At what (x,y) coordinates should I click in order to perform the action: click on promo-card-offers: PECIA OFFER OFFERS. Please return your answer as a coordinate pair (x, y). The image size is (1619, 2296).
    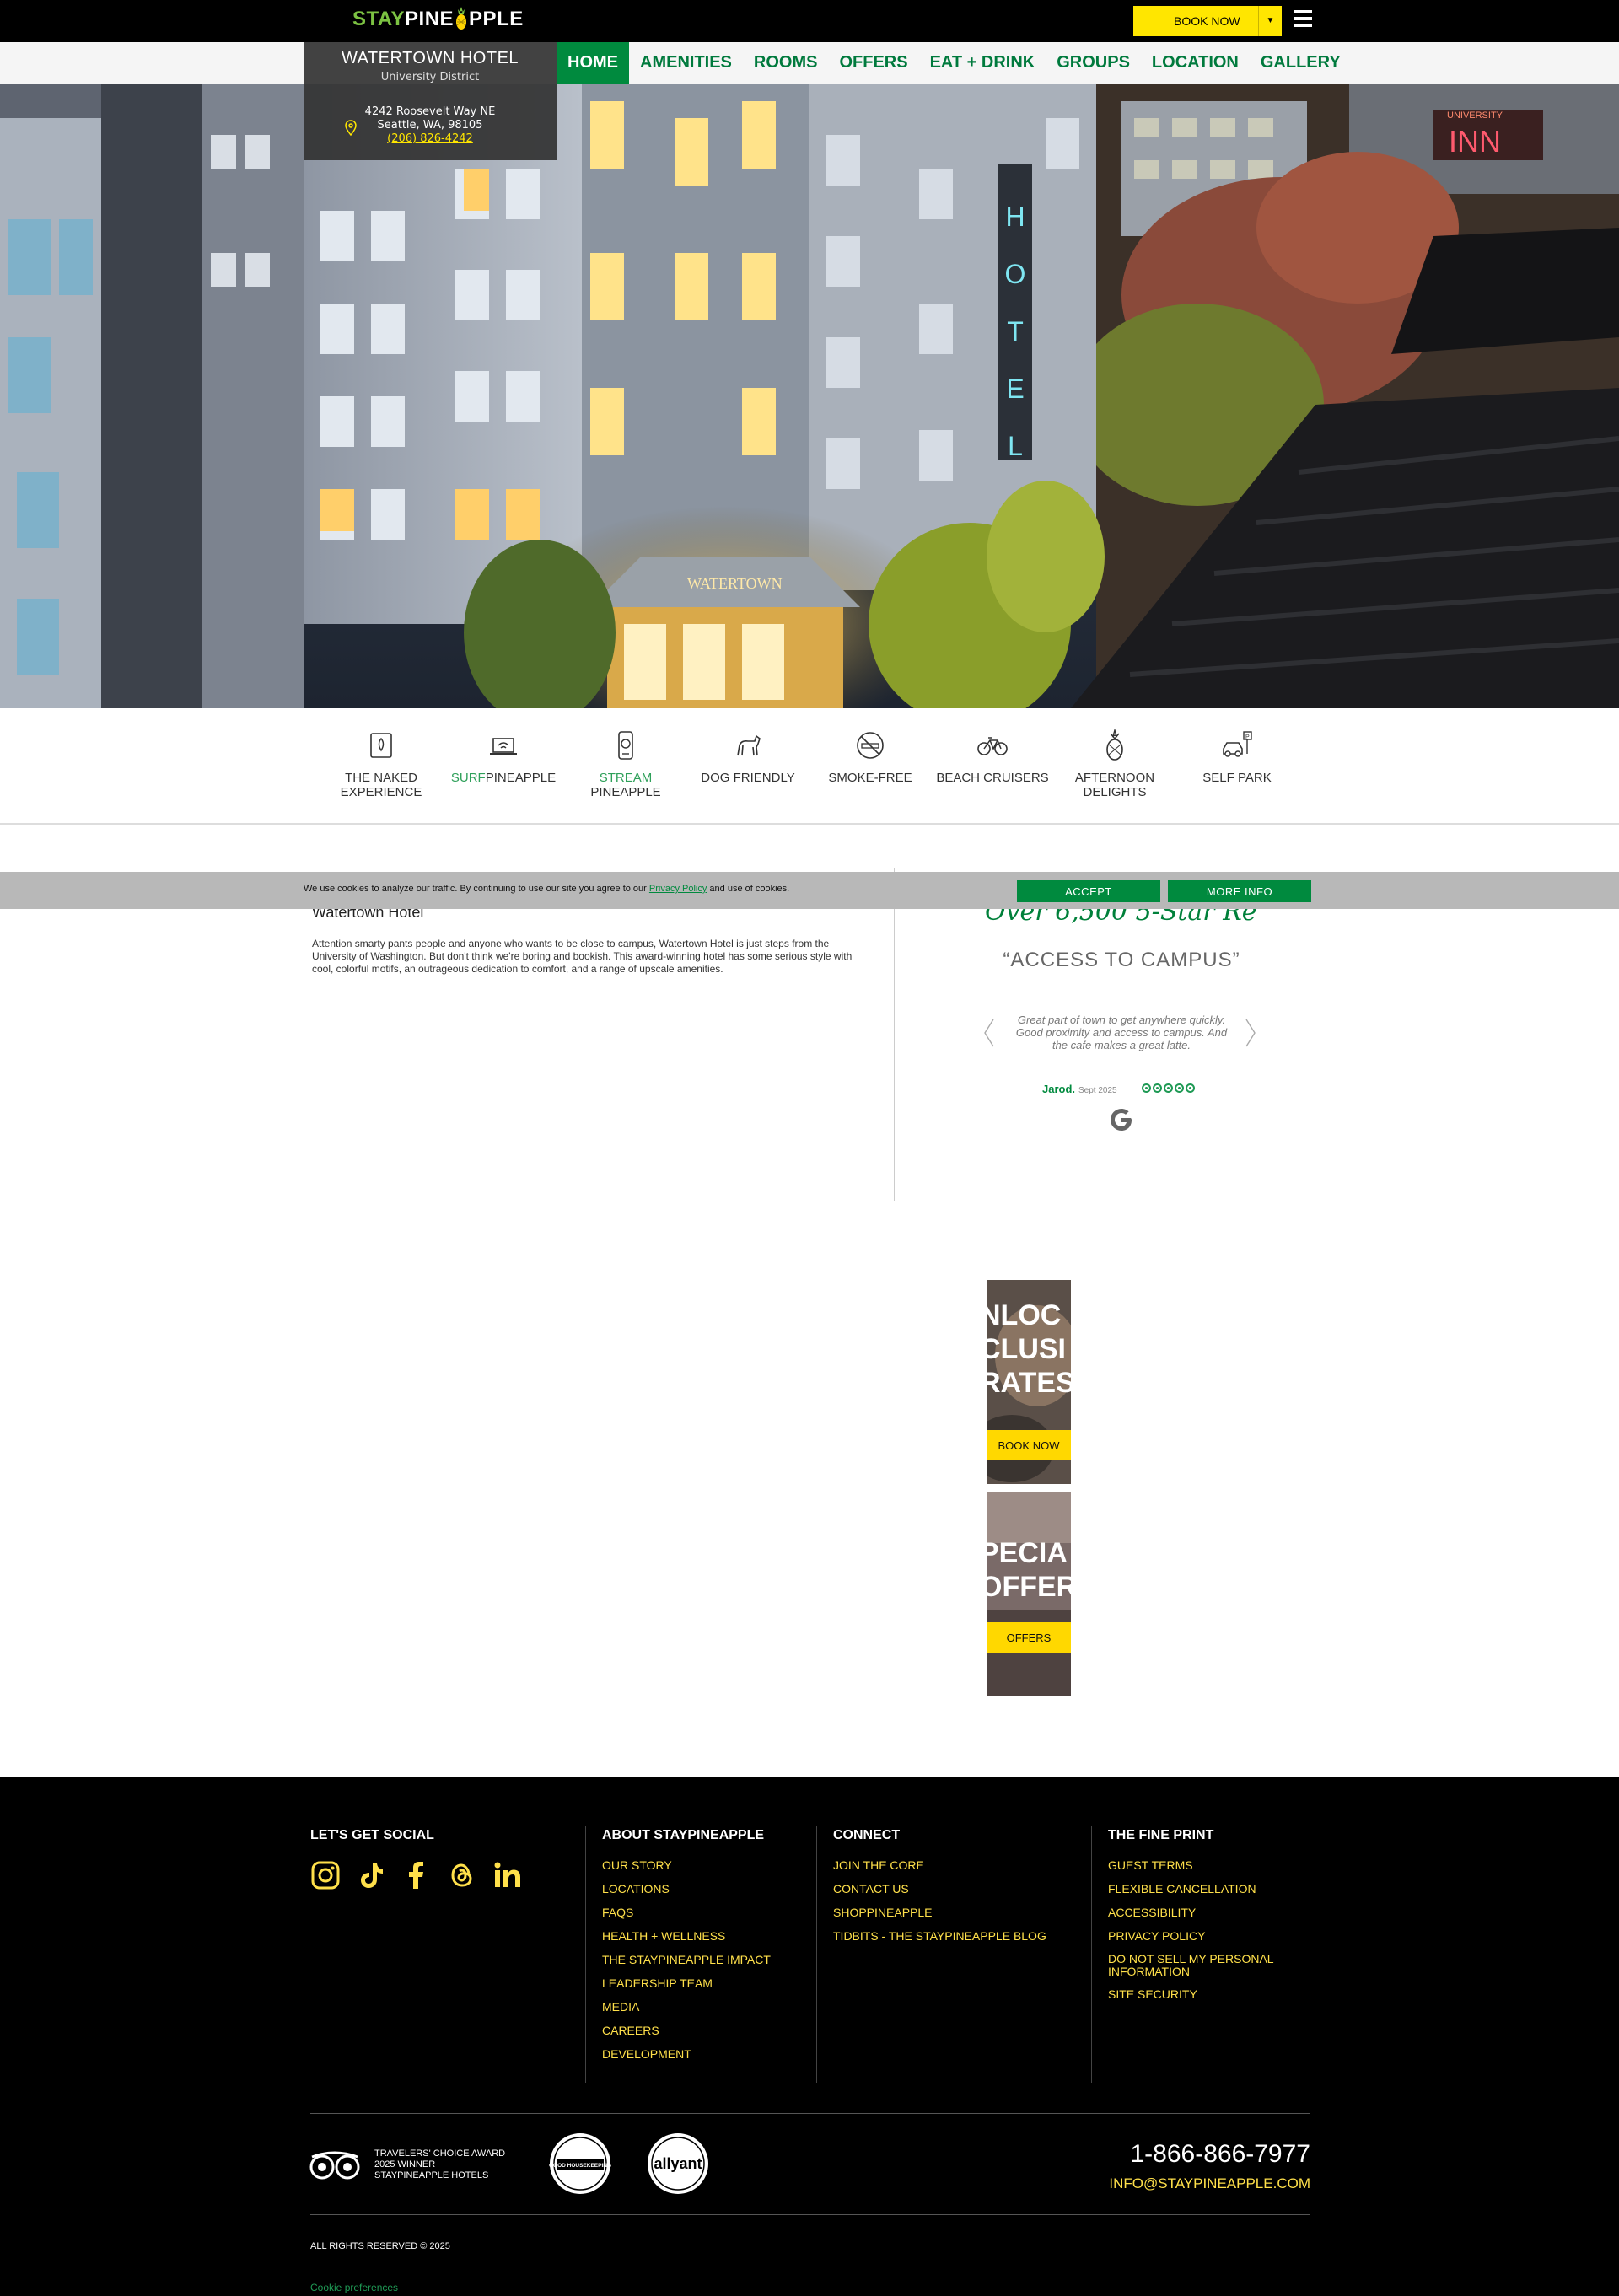
    Looking at the image, I should click on (1029, 1594).